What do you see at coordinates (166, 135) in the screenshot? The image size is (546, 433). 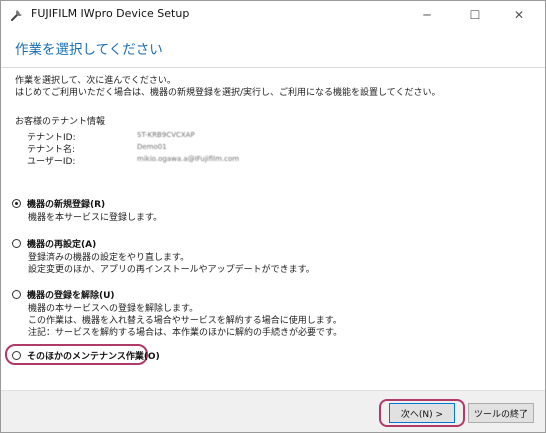 I see `tenant-id-value: ST-KRB9CVCXAP` at bounding box center [166, 135].